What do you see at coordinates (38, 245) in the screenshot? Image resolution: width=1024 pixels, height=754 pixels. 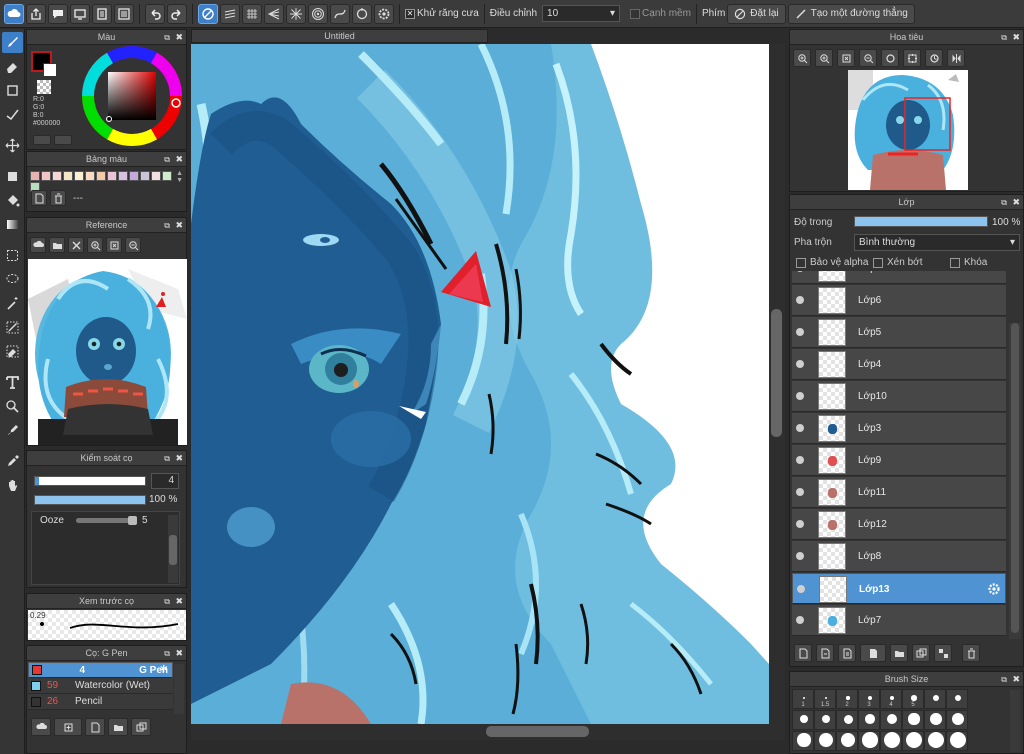 I see `cloud-import-icon` at bounding box center [38, 245].